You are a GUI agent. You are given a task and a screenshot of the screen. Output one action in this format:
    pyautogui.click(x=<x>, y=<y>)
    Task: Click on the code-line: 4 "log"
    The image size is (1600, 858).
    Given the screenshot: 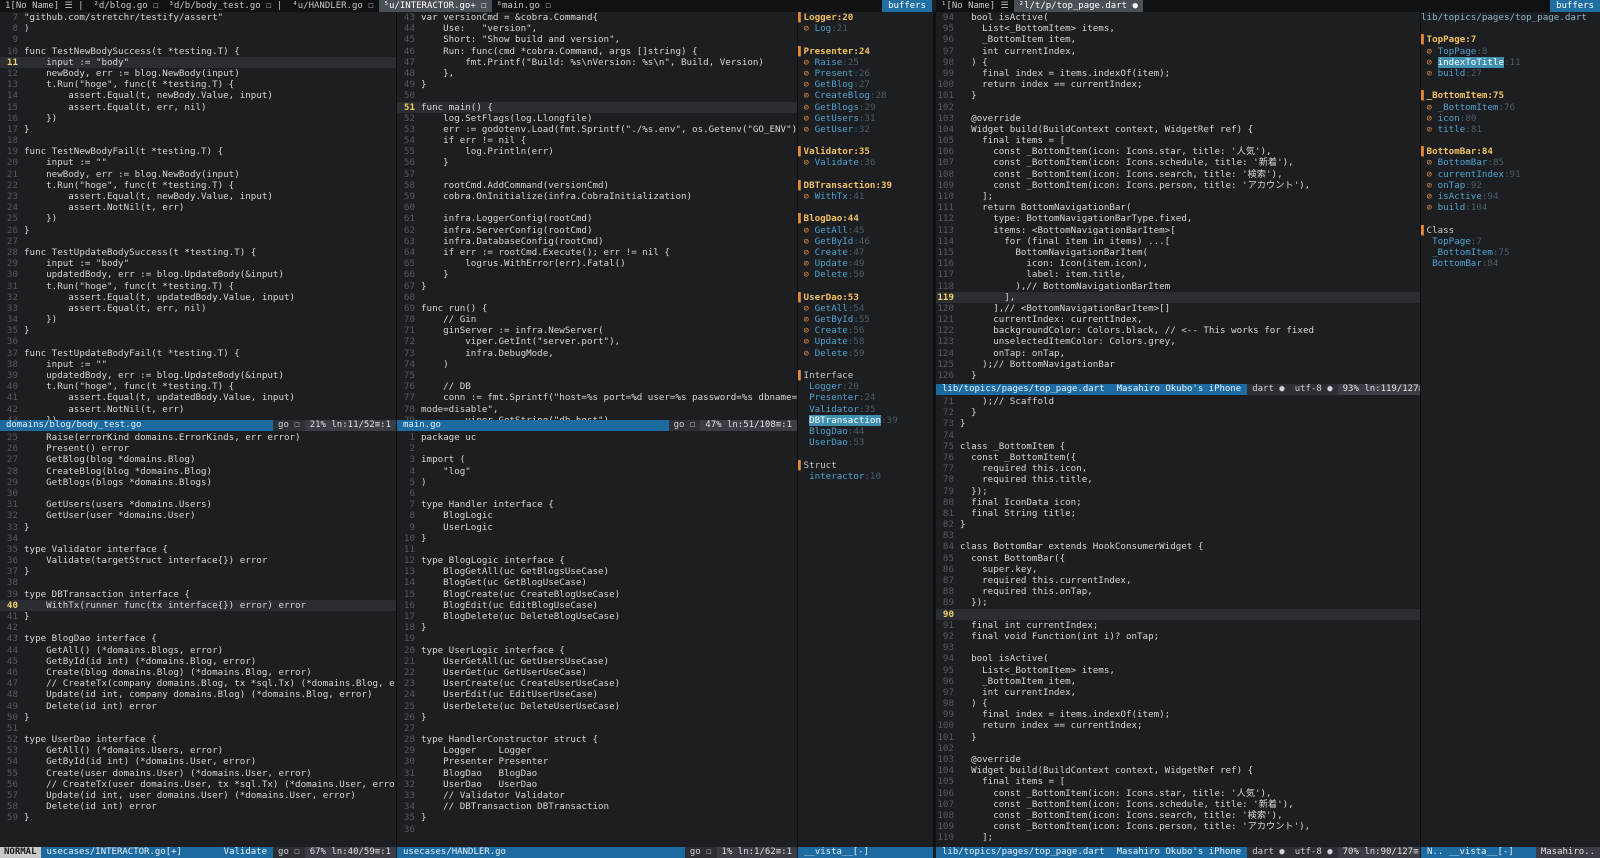 What is the action you would take?
    pyautogui.click(x=597, y=471)
    